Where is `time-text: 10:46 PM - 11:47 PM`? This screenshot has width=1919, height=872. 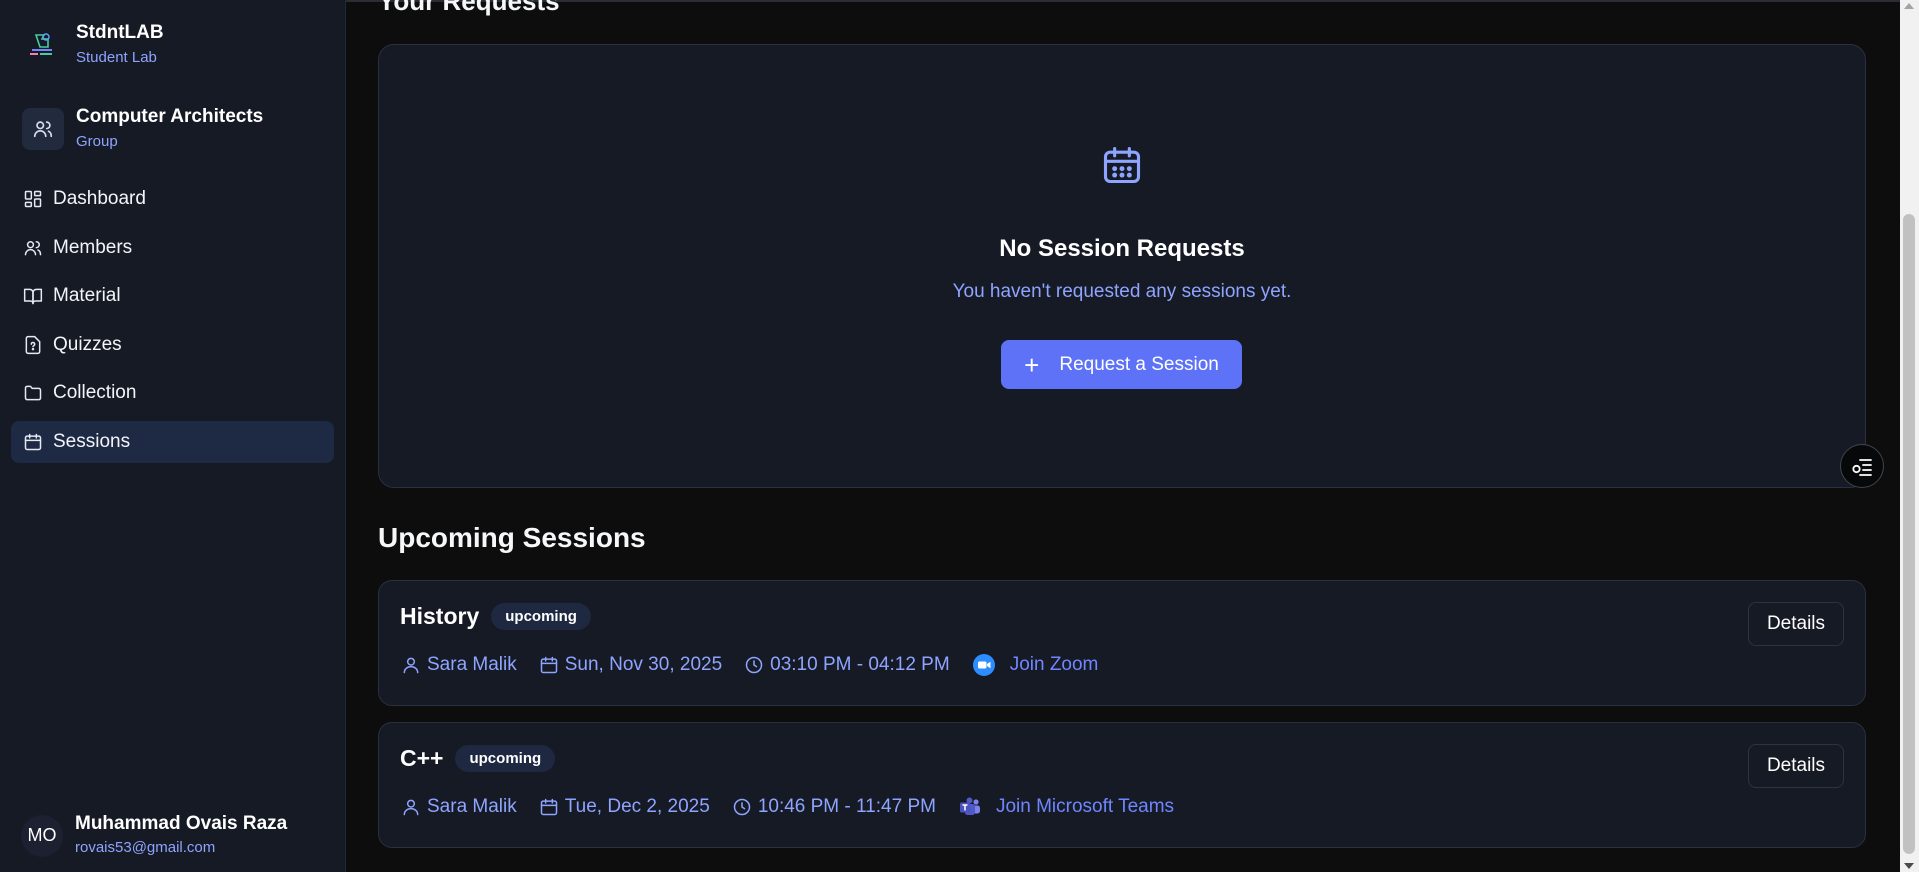
time-text: 10:46 PM - 11:47 PM is located at coordinates (846, 806).